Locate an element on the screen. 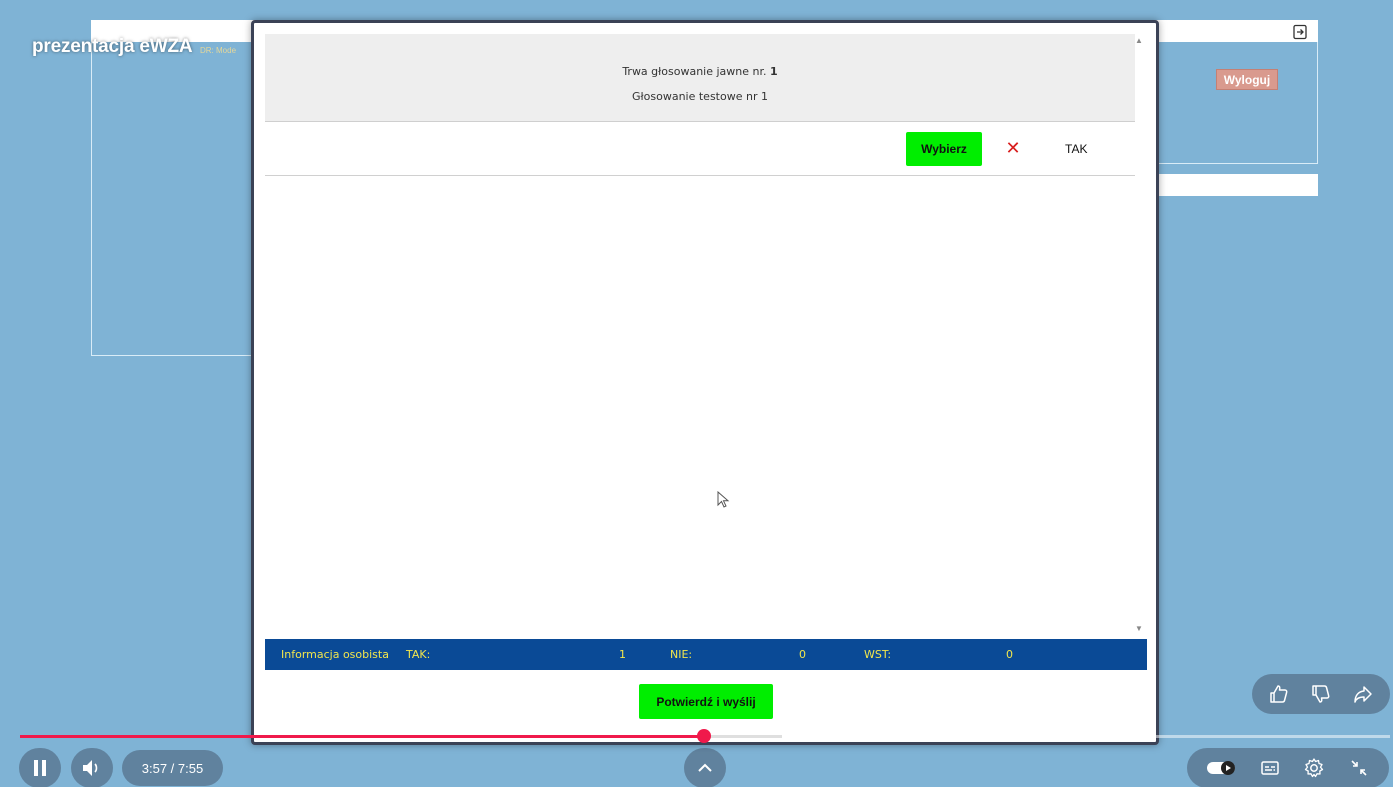 The height and width of the screenshot is (787, 1393). mouse-cursor-icon is located at coordinates (723, 499).